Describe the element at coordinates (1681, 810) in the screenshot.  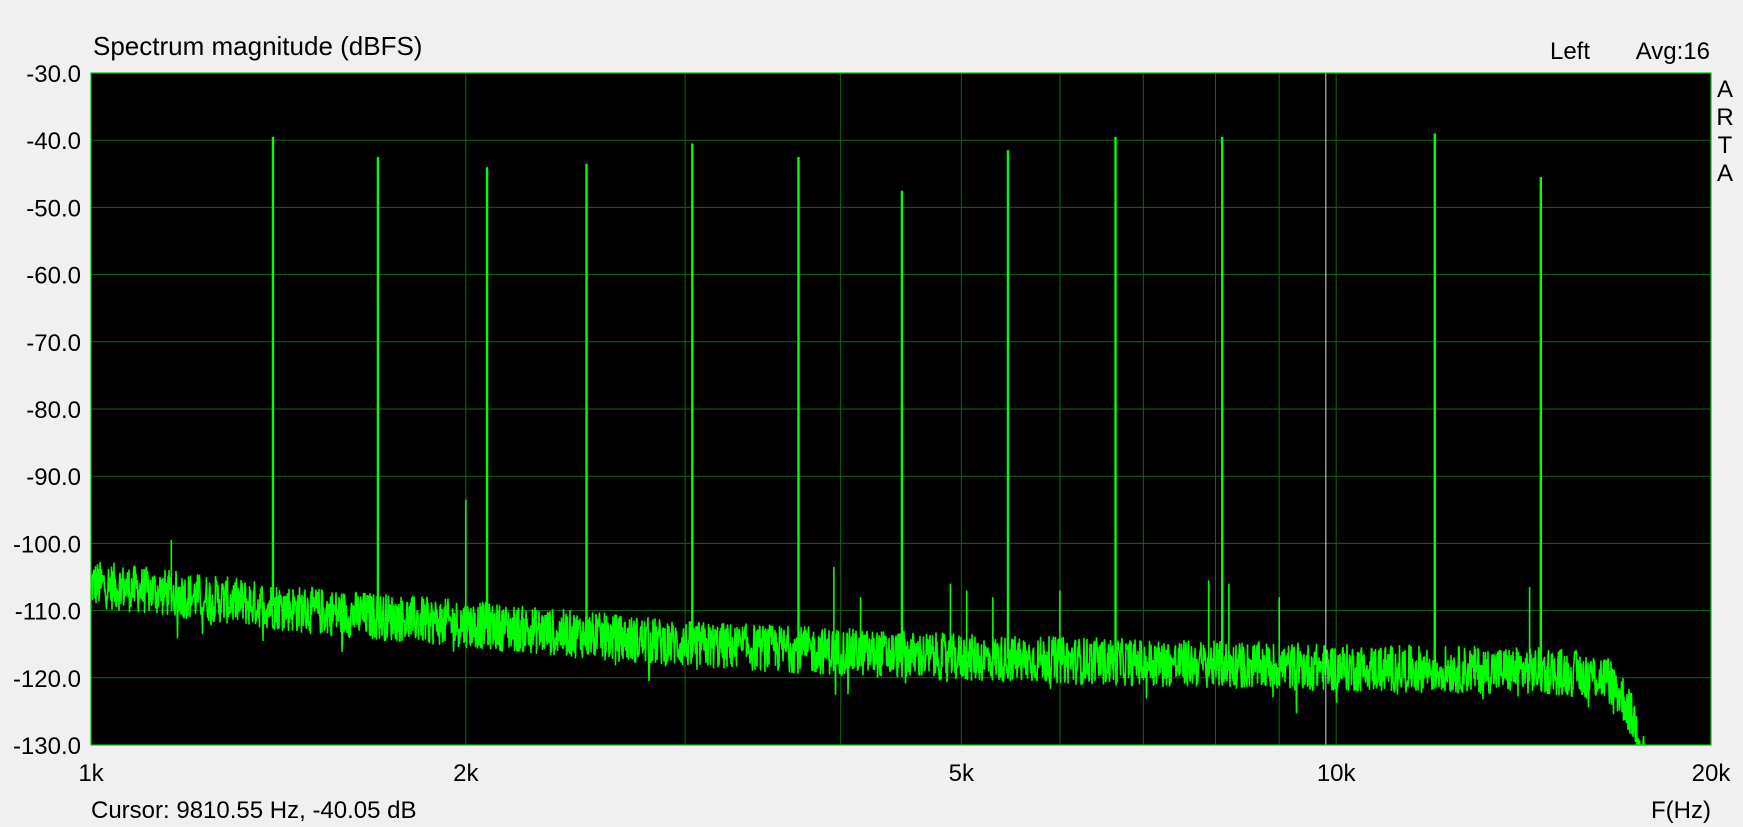
I see `x-axis-label: F(Hz)` at that location.